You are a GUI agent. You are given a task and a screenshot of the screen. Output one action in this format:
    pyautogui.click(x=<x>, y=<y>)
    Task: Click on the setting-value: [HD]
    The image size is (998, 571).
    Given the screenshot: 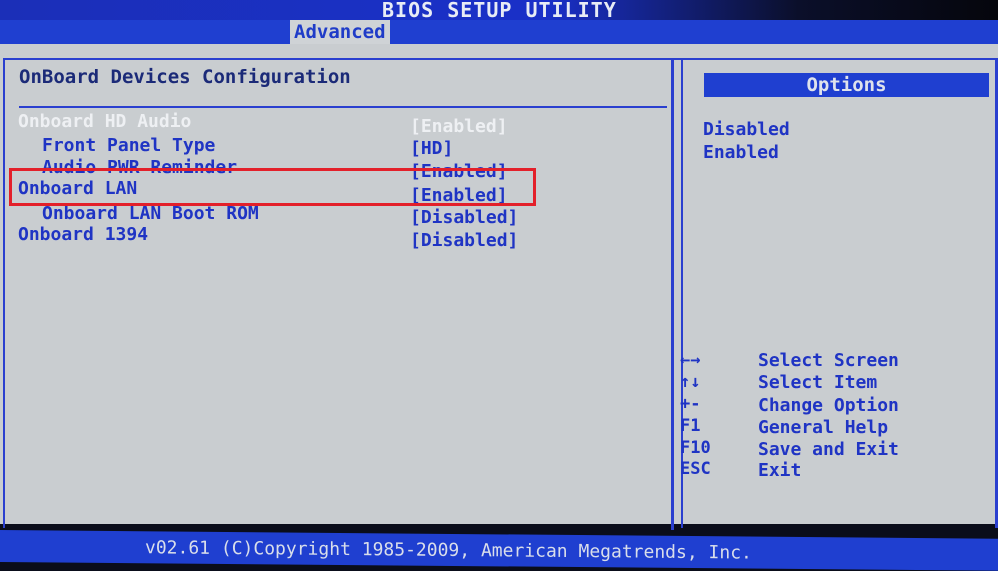 What is the action you would take?
    pyautogui.click(x=431, y=148)
    